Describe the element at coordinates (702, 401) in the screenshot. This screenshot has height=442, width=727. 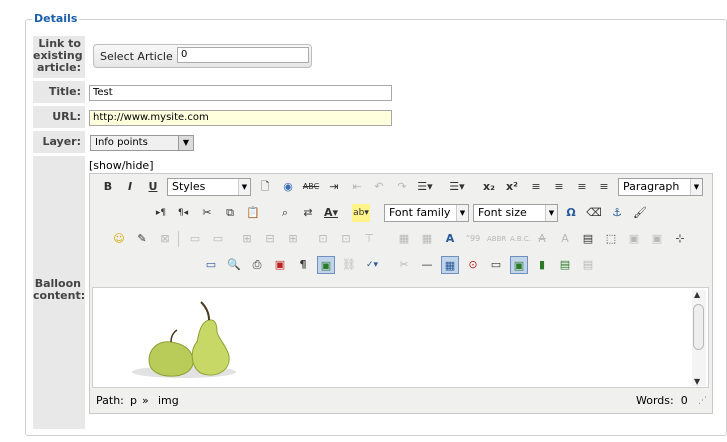
I see `resize-handle-icon: ⋰` at that location.